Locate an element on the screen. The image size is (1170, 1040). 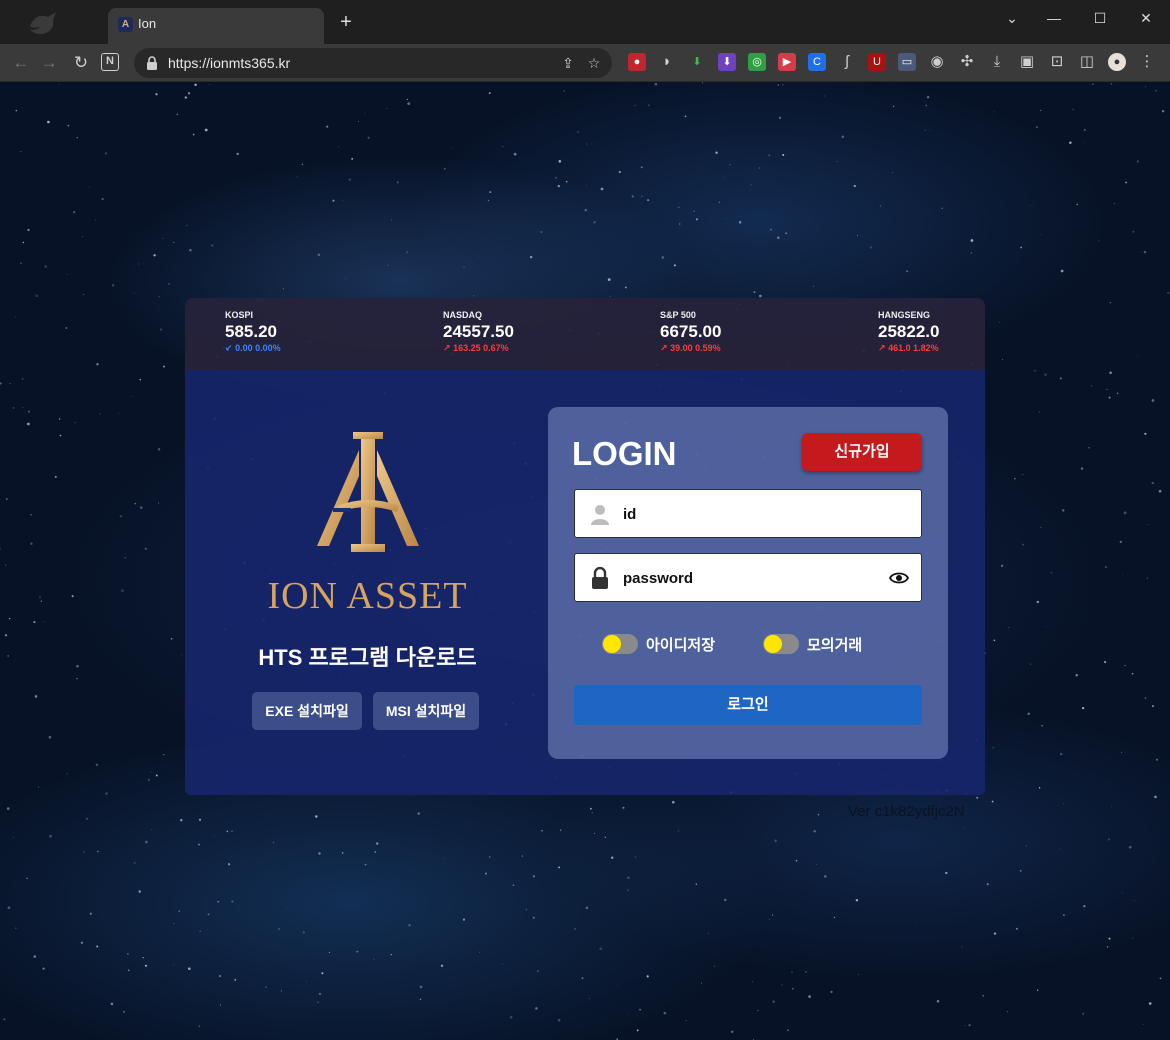
menu-kebab-icon: ⋮ is located at coordinates (1147, 62).